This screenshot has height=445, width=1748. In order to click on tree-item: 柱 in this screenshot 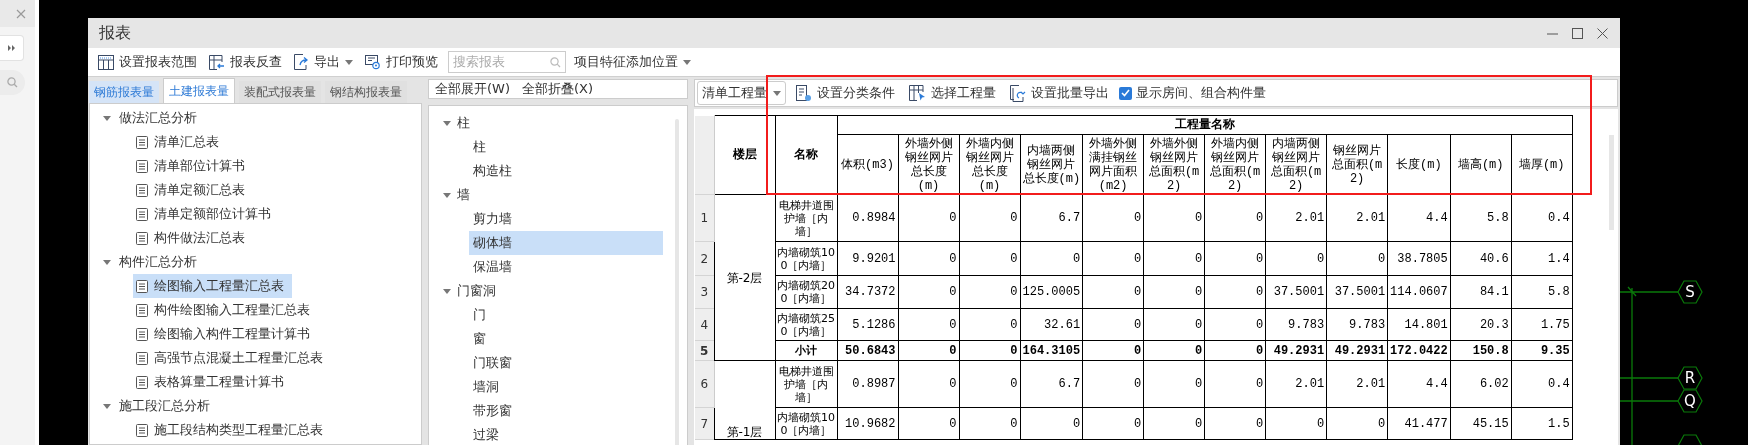, I will do `click(566, 147)`.